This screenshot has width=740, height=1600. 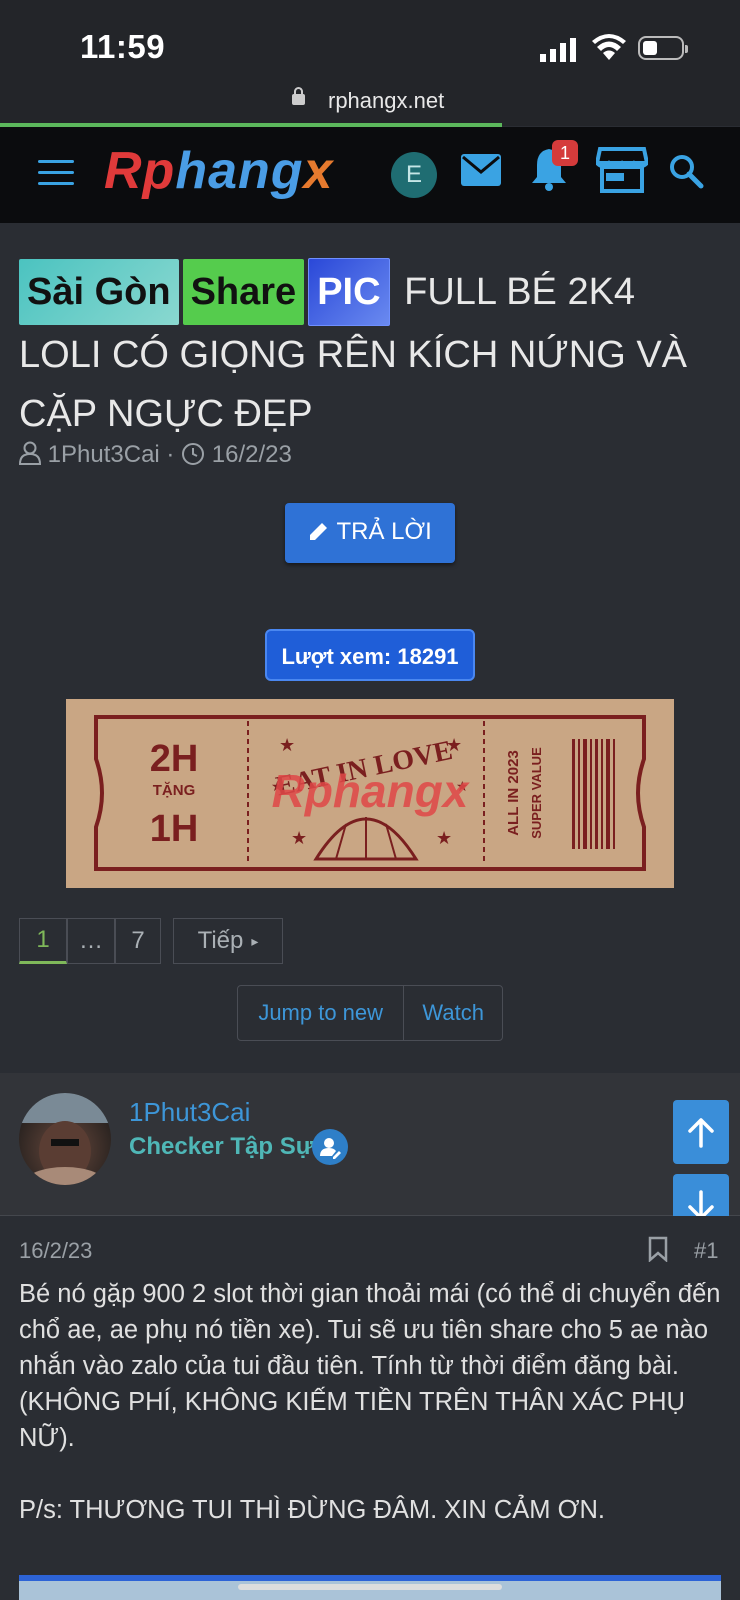 I want to click on address-bar: rphangx.net, so click(x=370, y=103).